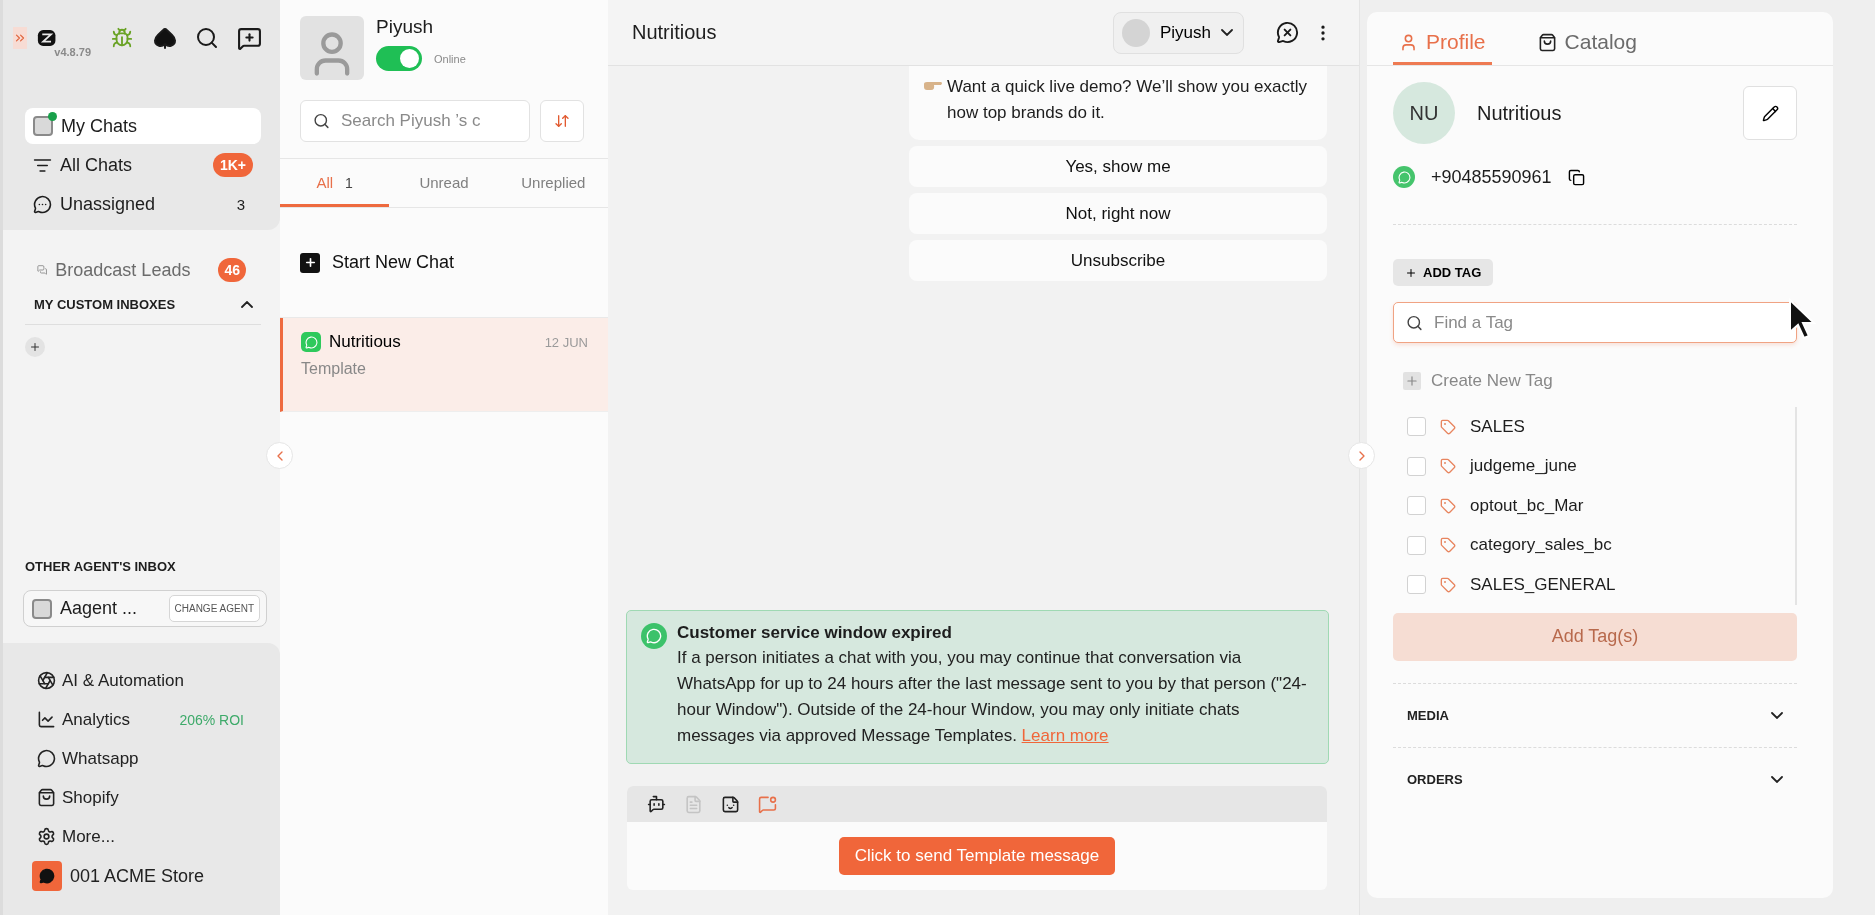 This screenshot has height=915, width=1875. I want to click on nav-item: All Chats 1K+, so click(143, 165).